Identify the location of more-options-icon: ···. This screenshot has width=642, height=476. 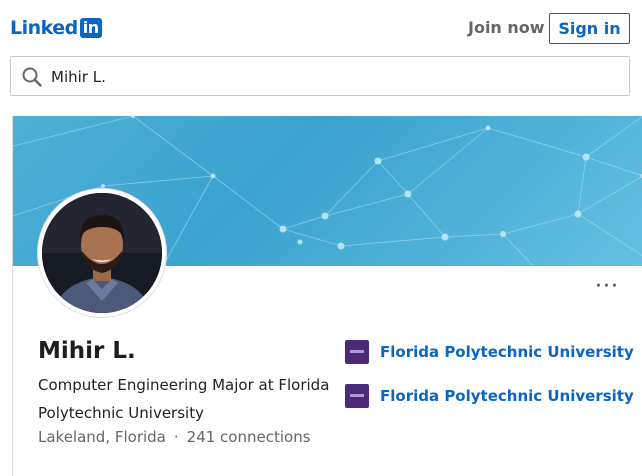
(607, 287).